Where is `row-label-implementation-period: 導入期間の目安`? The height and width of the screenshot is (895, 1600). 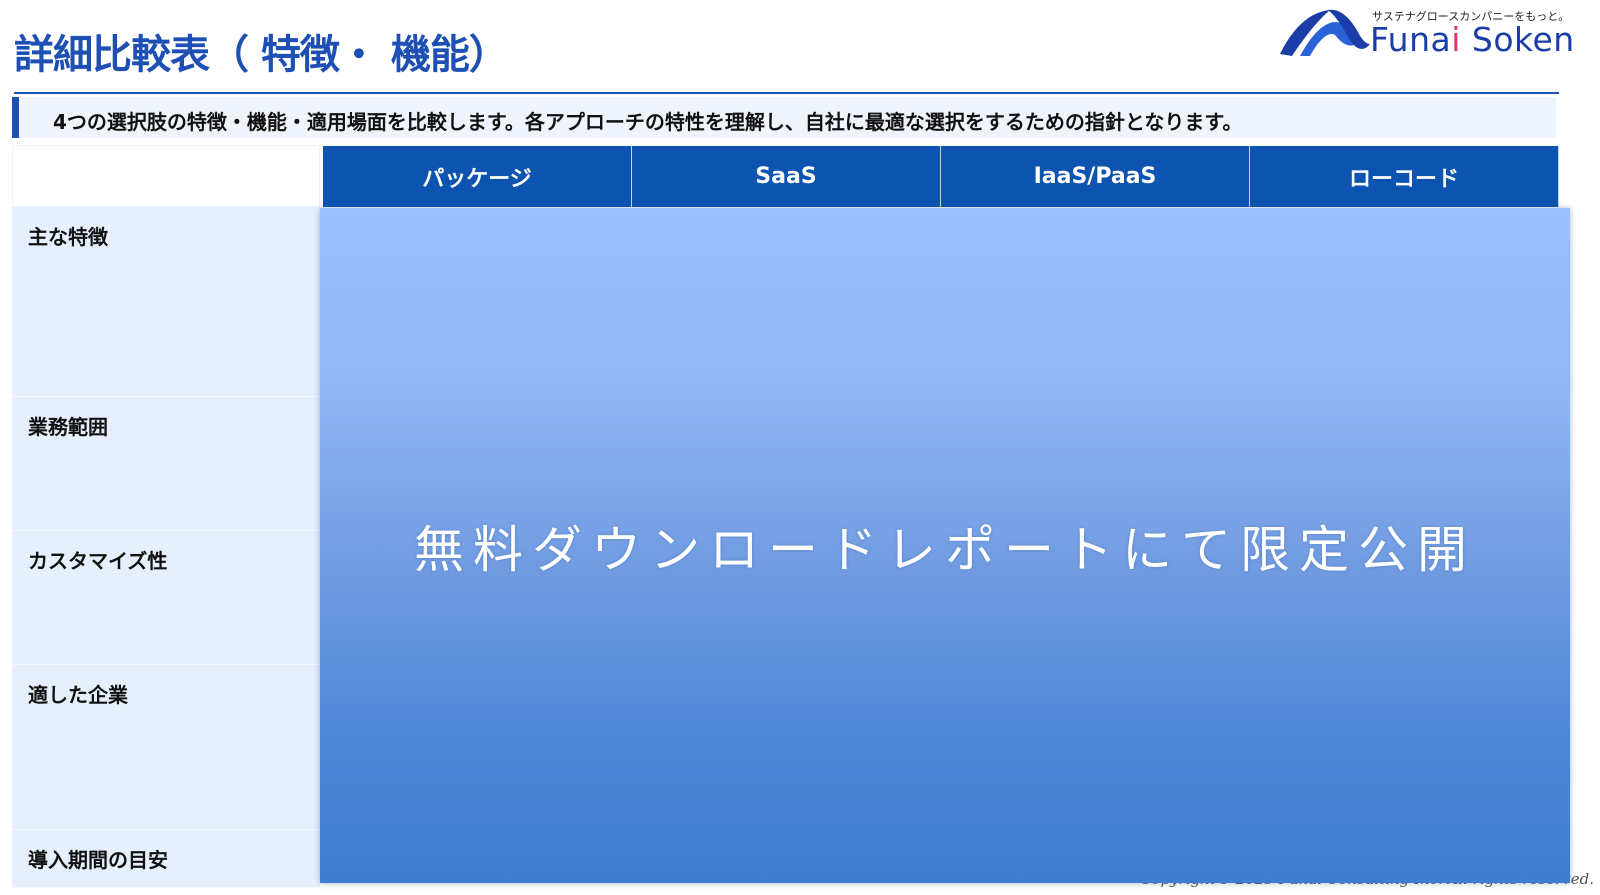 row-label-implementation-period: 導入期間の目安 is located at coordinates (166, 859).